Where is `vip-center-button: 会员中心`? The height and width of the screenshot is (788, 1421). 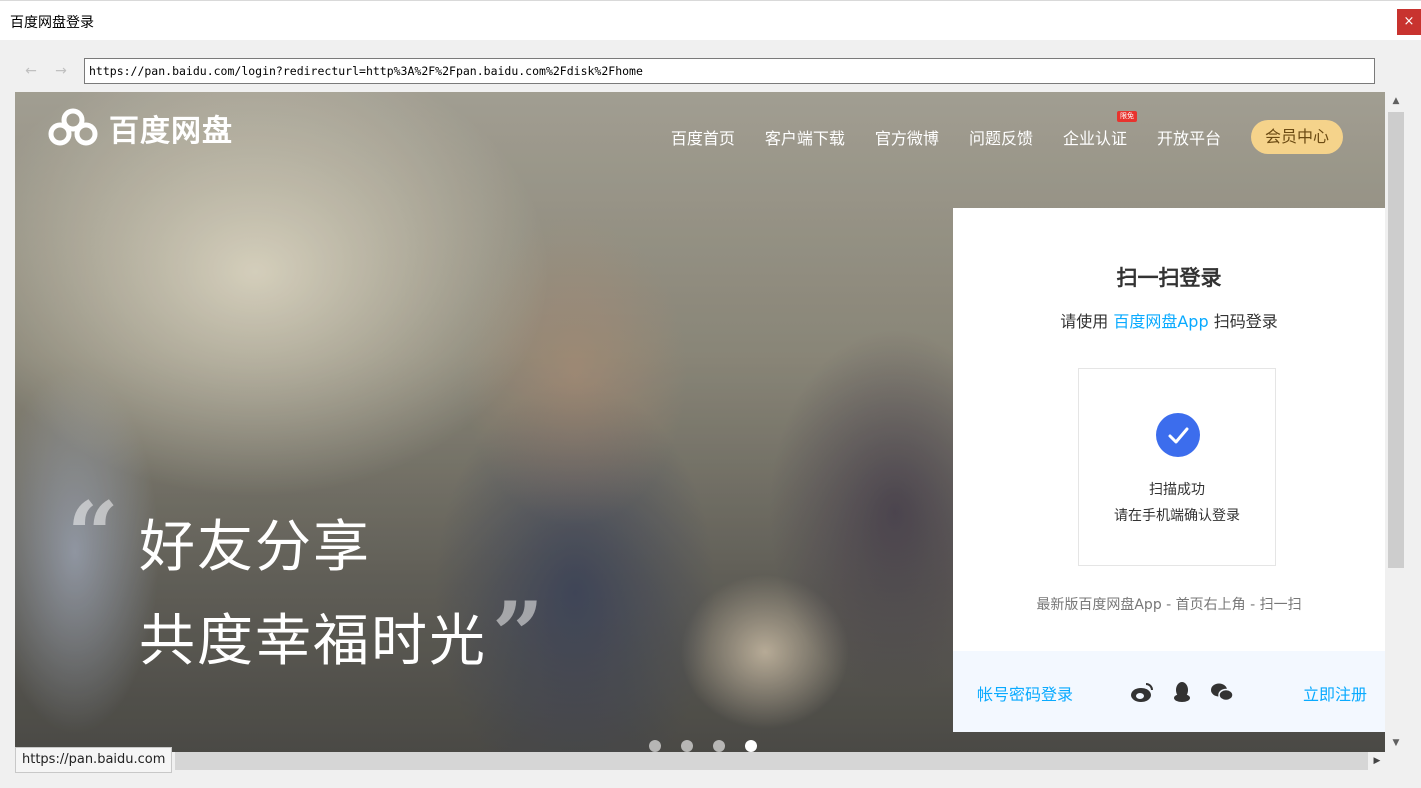
vip-center-button: 会员中心 is located at coordinates (1296, 137).